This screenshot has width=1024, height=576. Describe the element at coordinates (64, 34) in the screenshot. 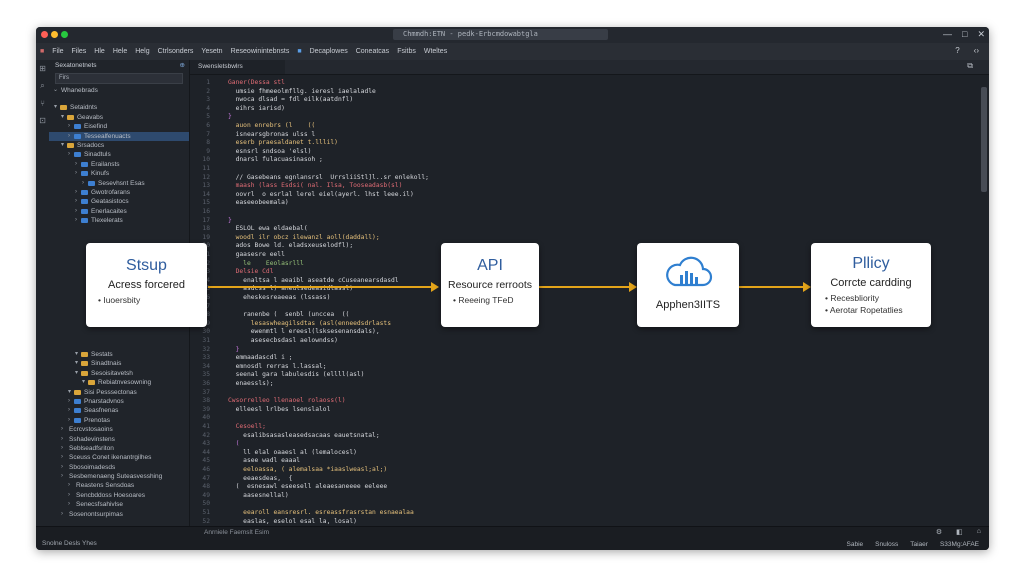

I see `maximize-window-dot` at that location.